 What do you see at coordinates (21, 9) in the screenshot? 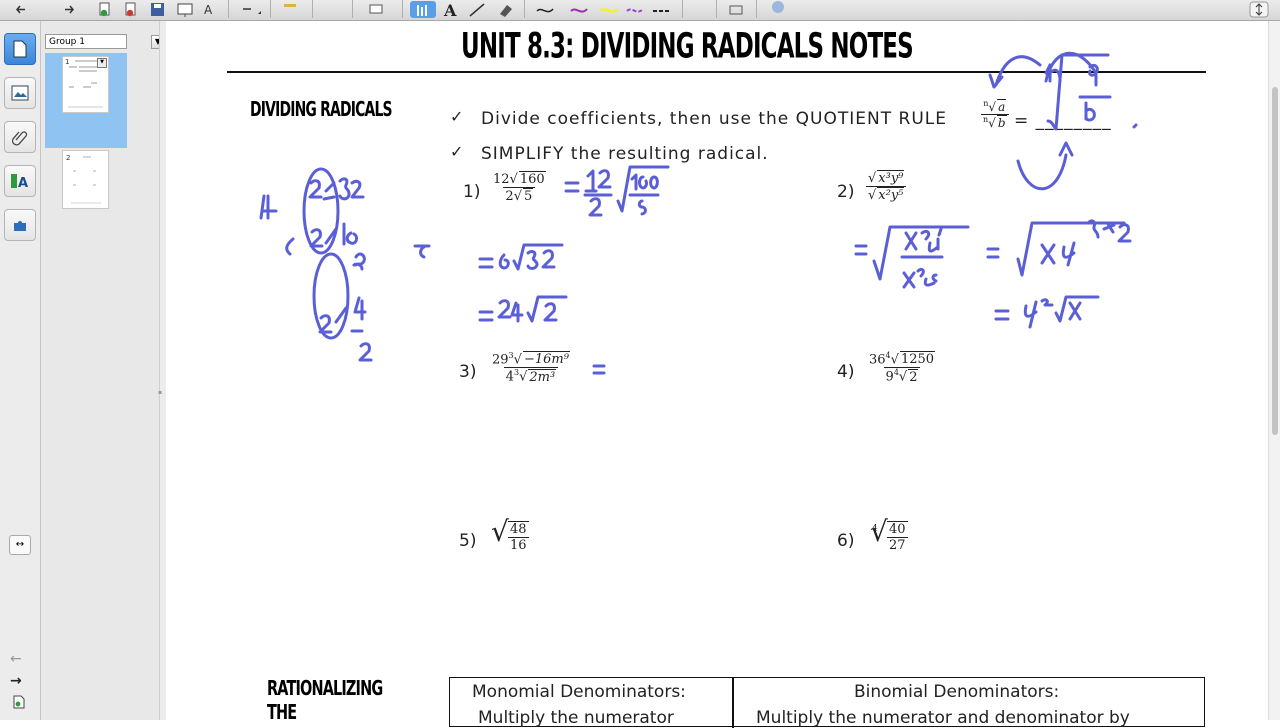
I see `arrow-left-icon` at bounding box center [21, 9].